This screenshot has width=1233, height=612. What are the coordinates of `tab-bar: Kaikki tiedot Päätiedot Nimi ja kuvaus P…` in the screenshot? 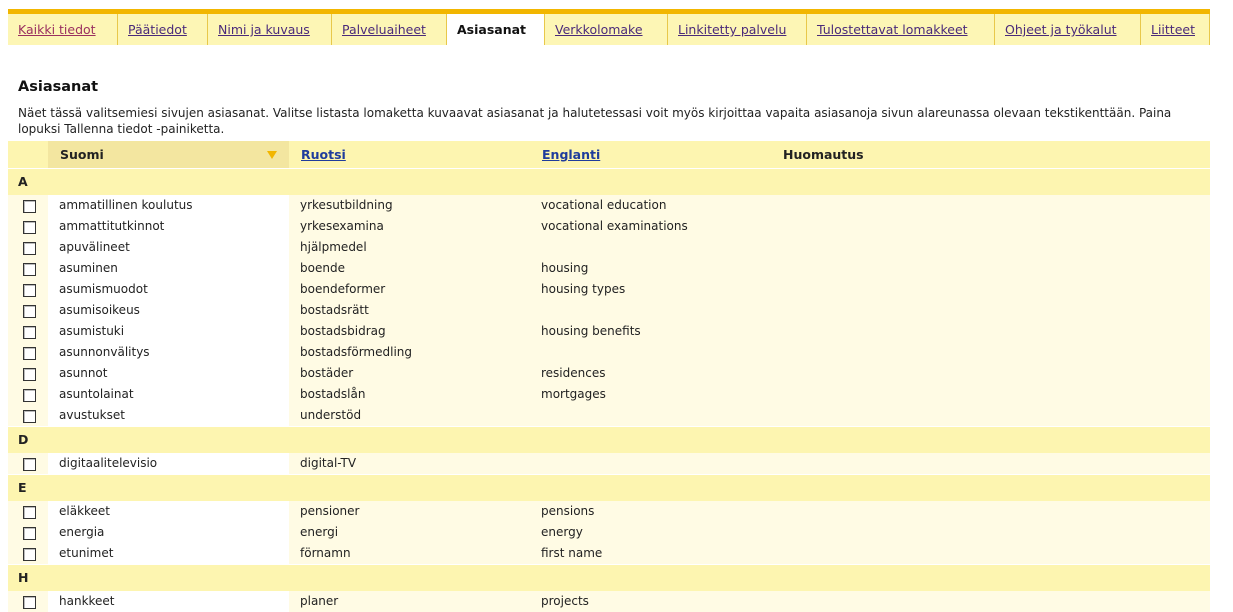 It's located at (609, 27).